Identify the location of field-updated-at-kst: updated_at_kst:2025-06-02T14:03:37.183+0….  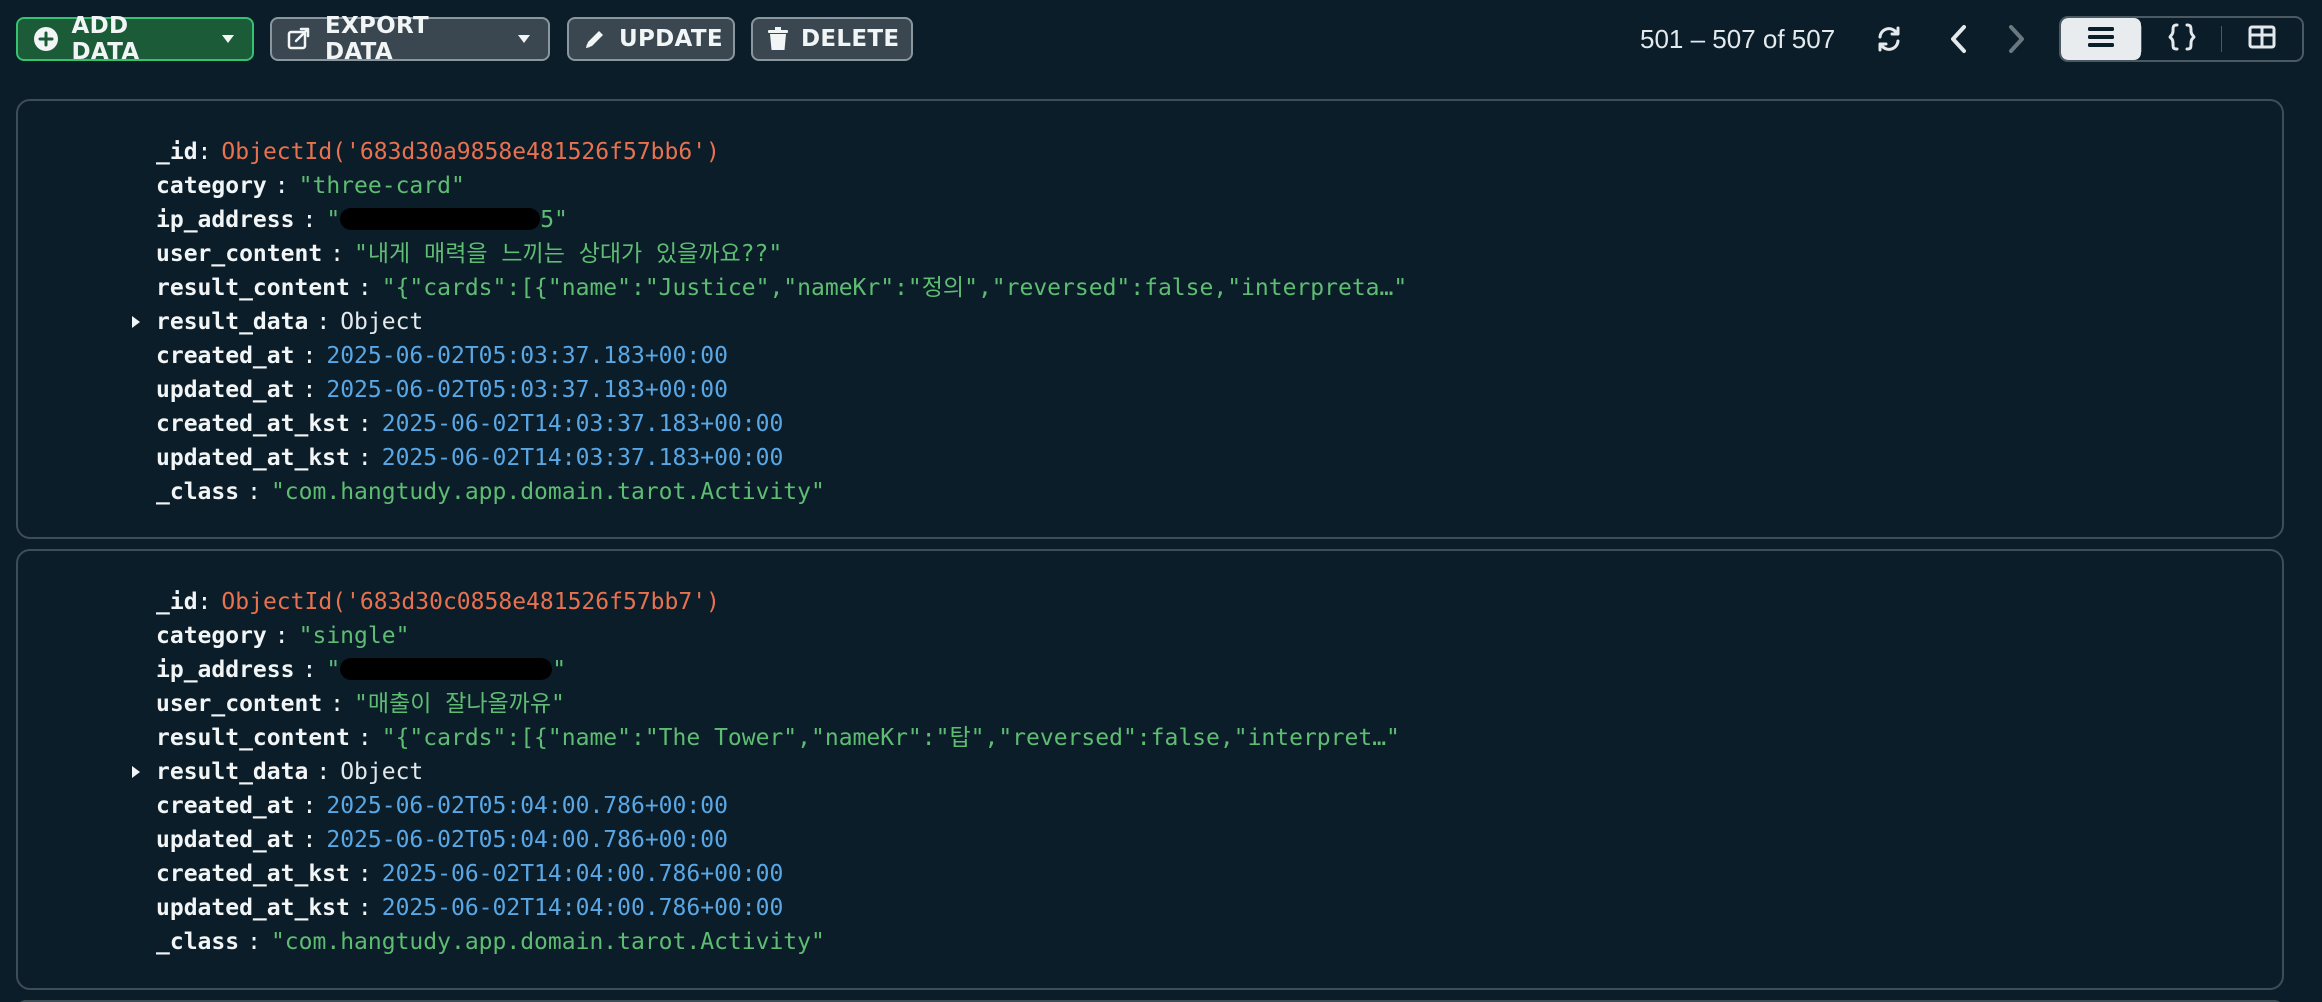
(1209, 458).